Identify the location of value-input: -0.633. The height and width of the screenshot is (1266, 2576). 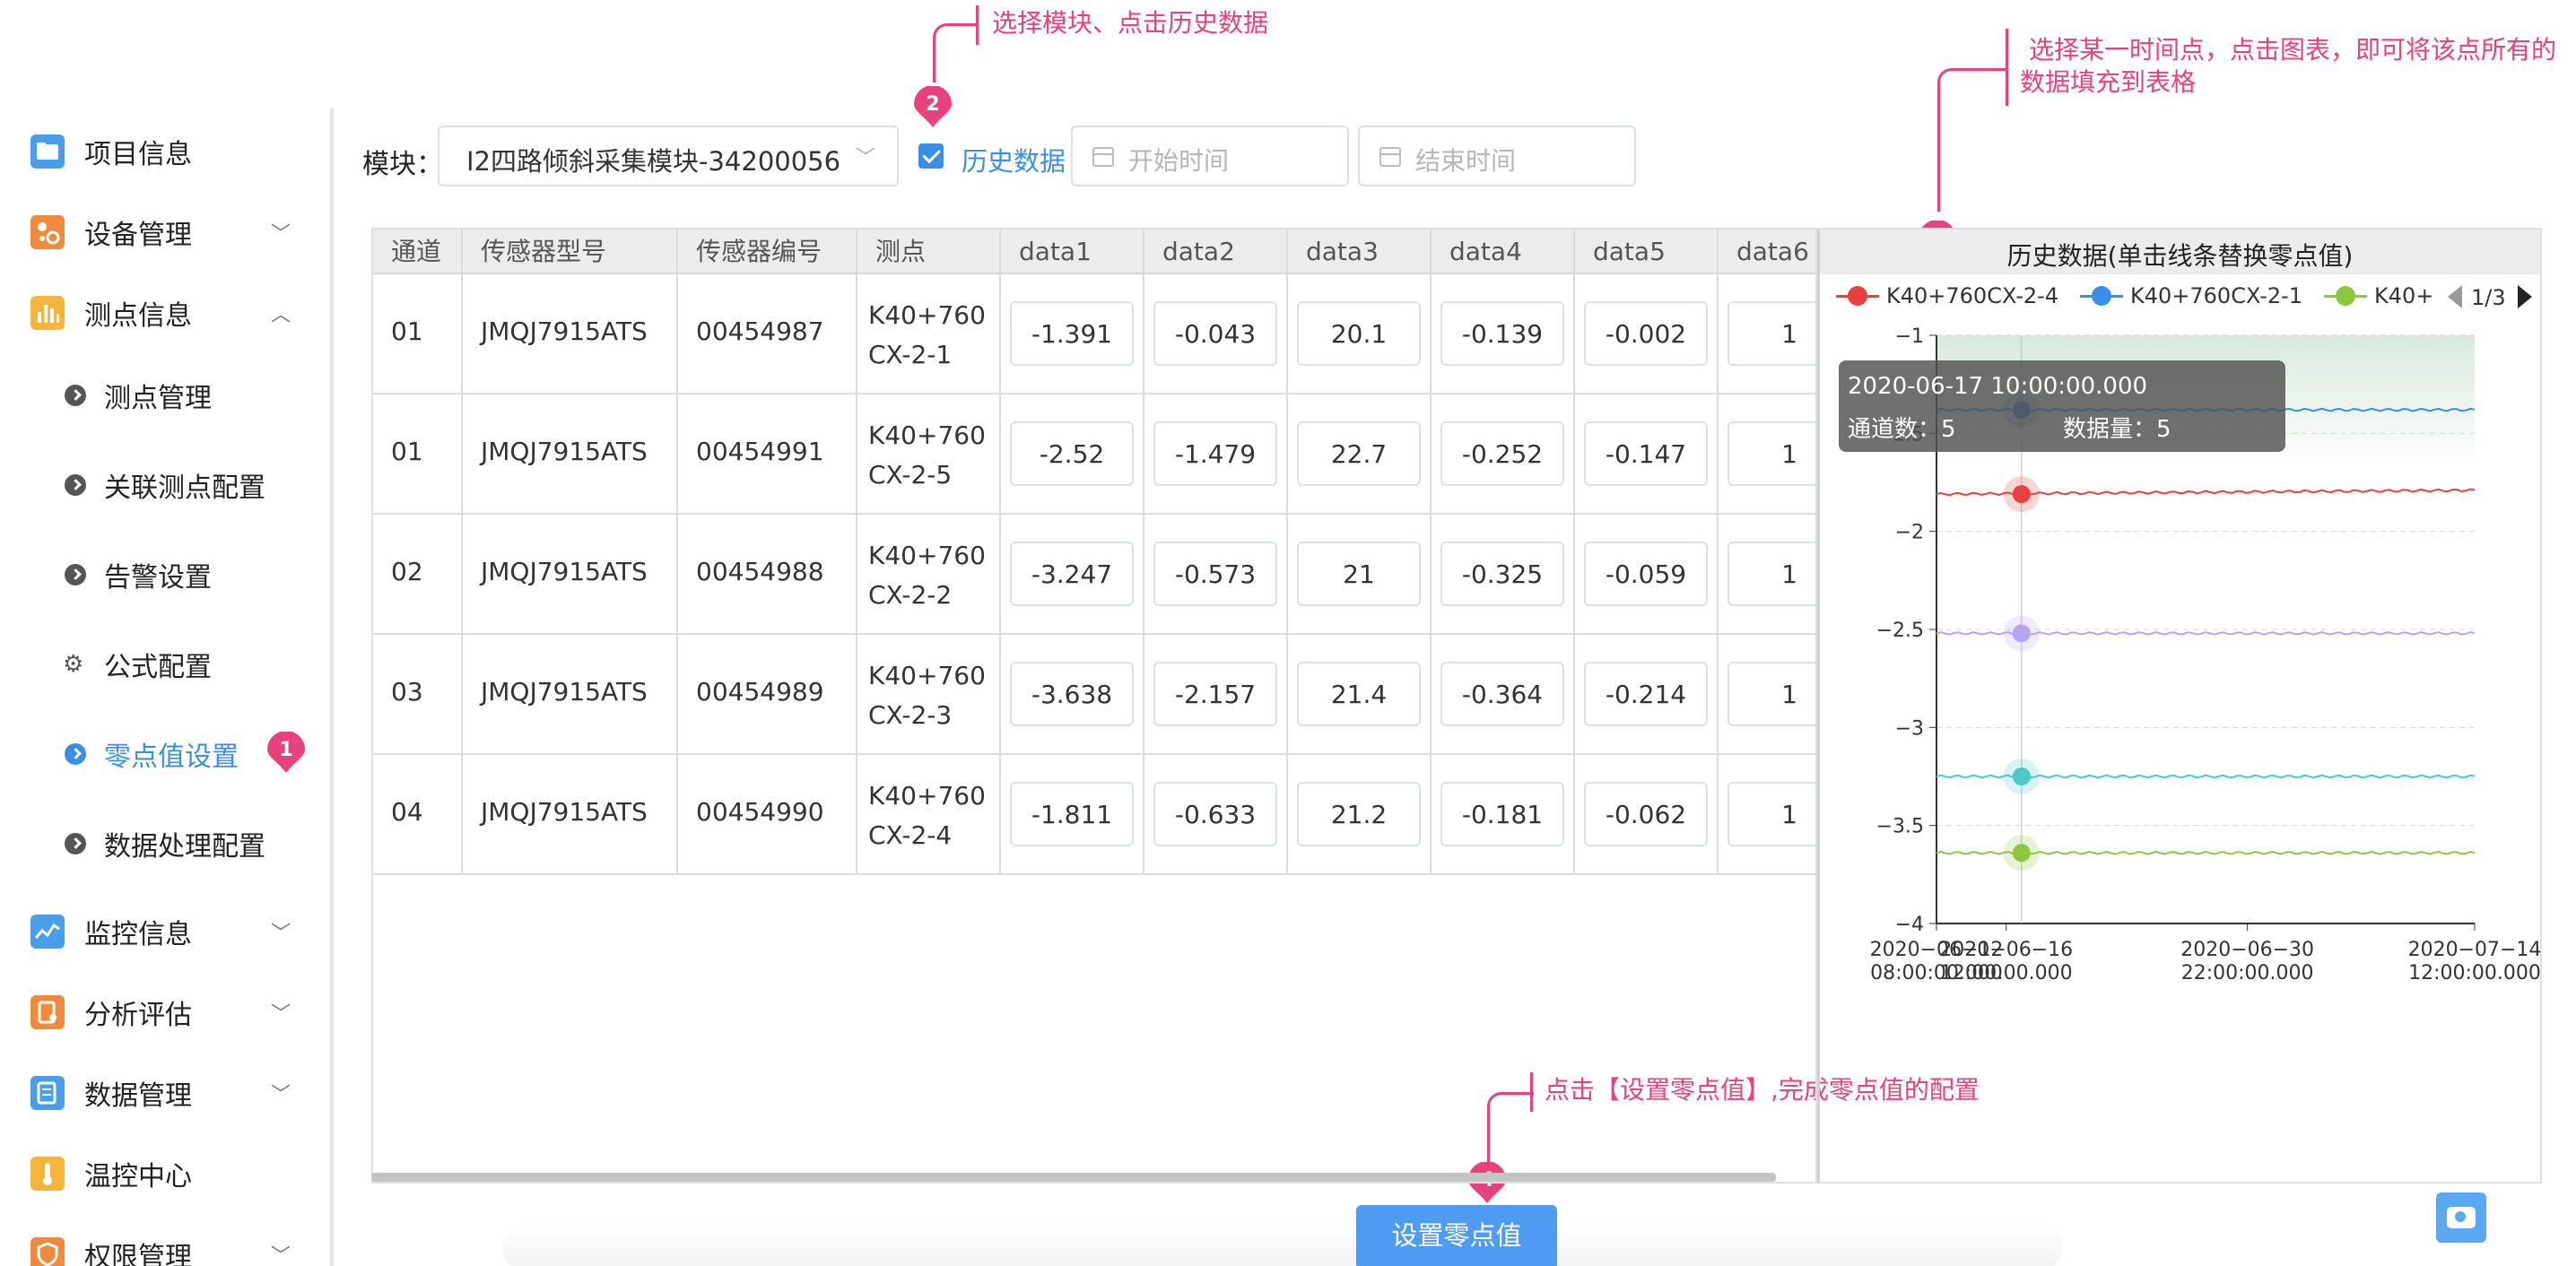
(1215, 814).